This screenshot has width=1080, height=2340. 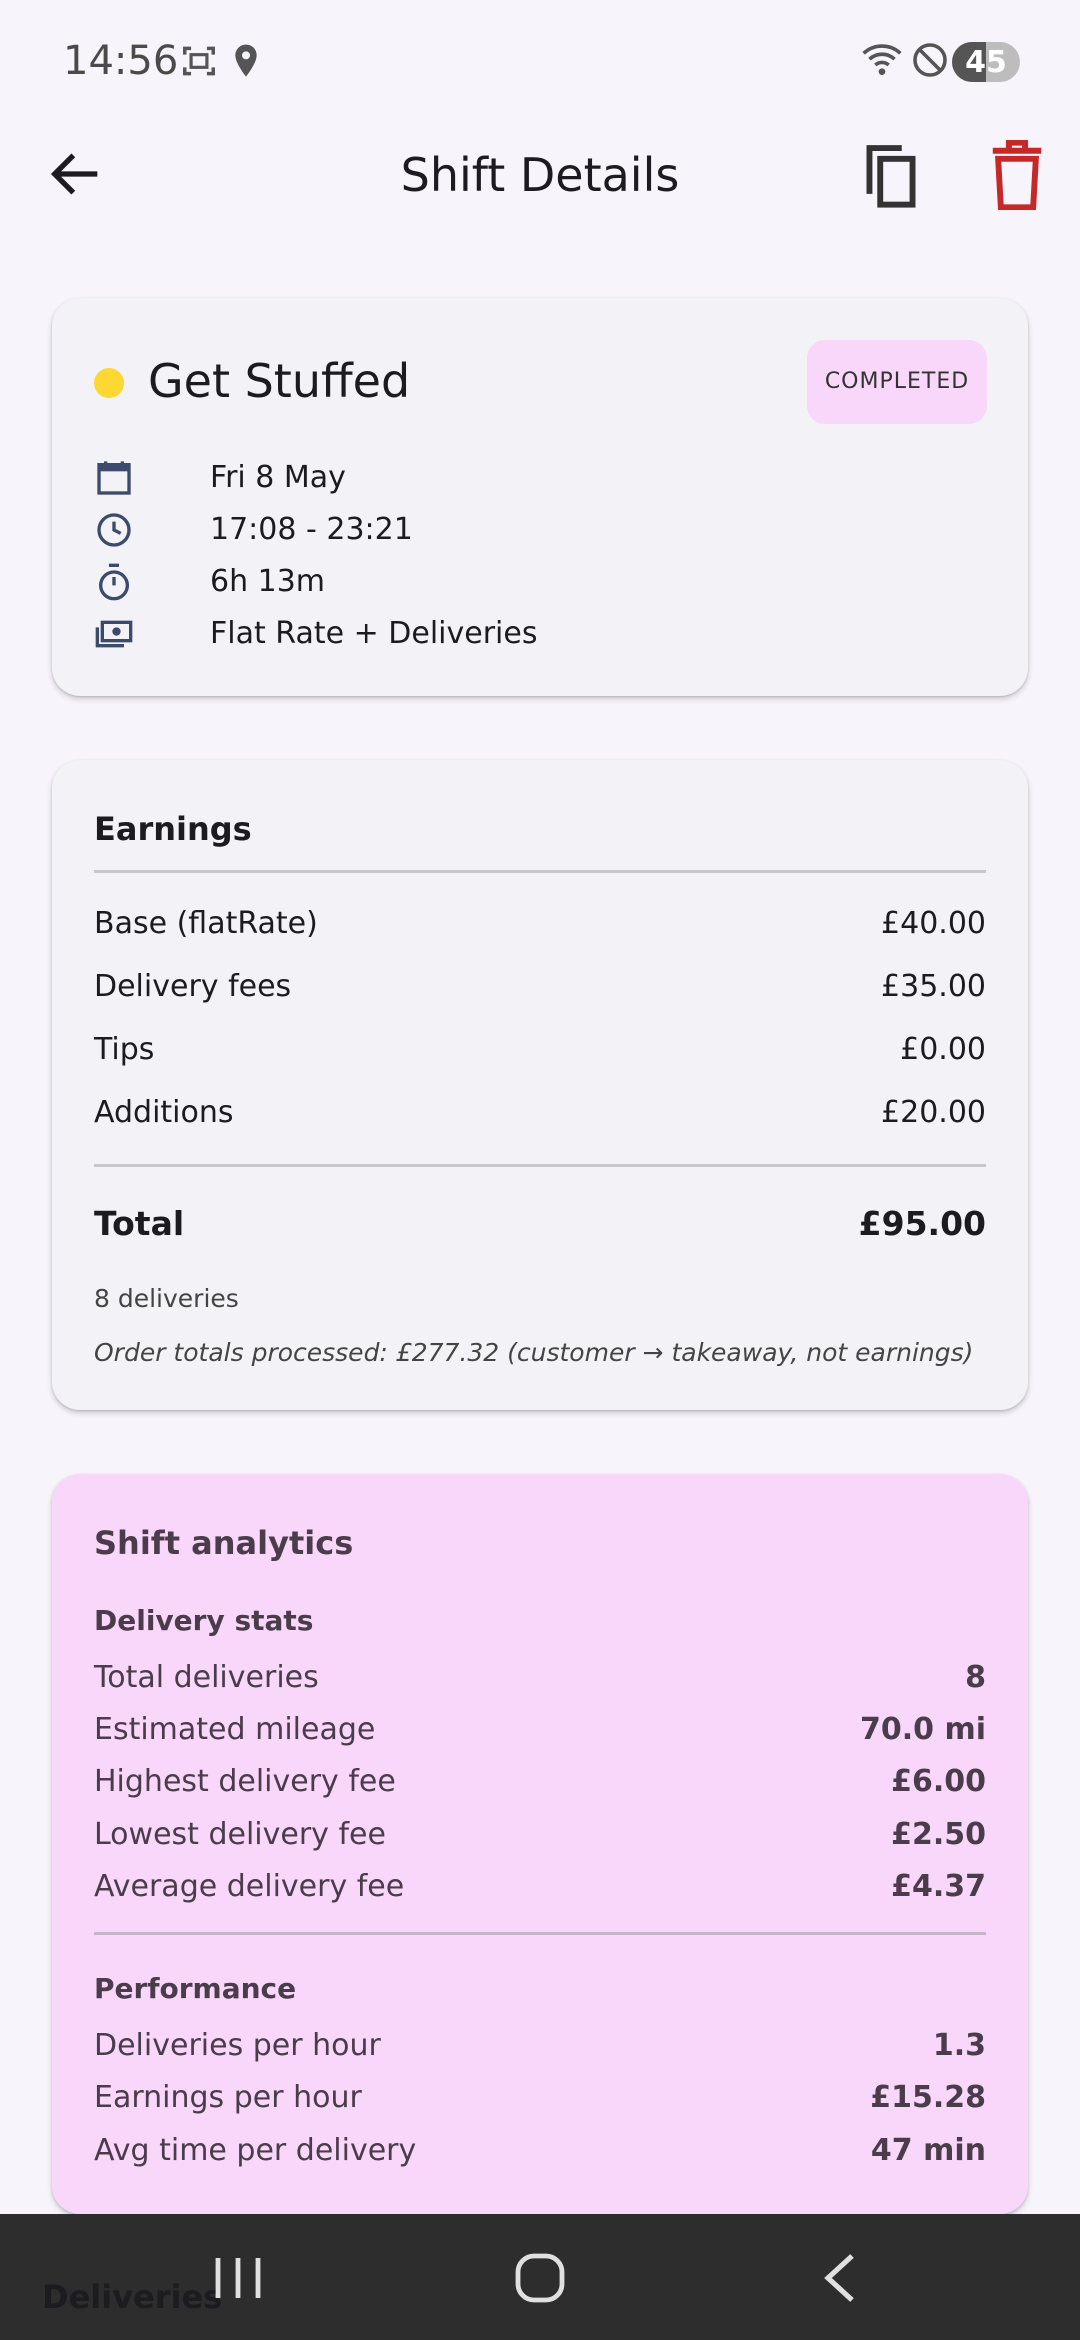 I want to click on performance-row: Avg time per delivery 47 min, so click(x=540, y=2155).